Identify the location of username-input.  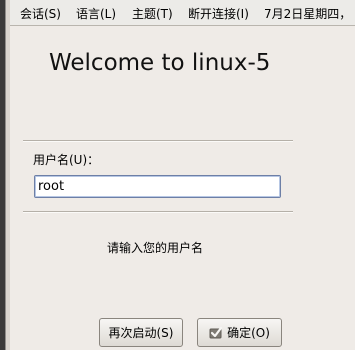
(157, 186).